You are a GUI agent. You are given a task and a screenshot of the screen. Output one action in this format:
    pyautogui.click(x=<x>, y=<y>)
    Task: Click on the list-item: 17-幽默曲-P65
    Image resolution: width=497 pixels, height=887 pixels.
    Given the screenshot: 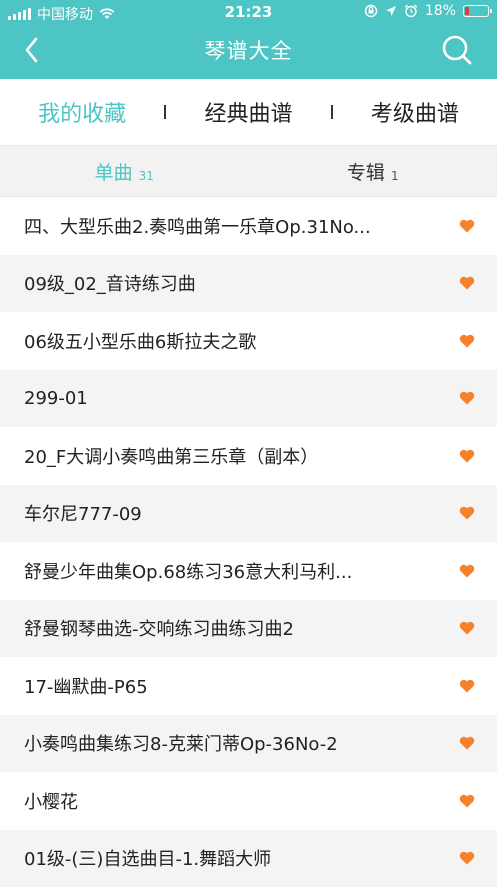 What is the action you would take?
    pyautogui.click(x=248, y=686)
    